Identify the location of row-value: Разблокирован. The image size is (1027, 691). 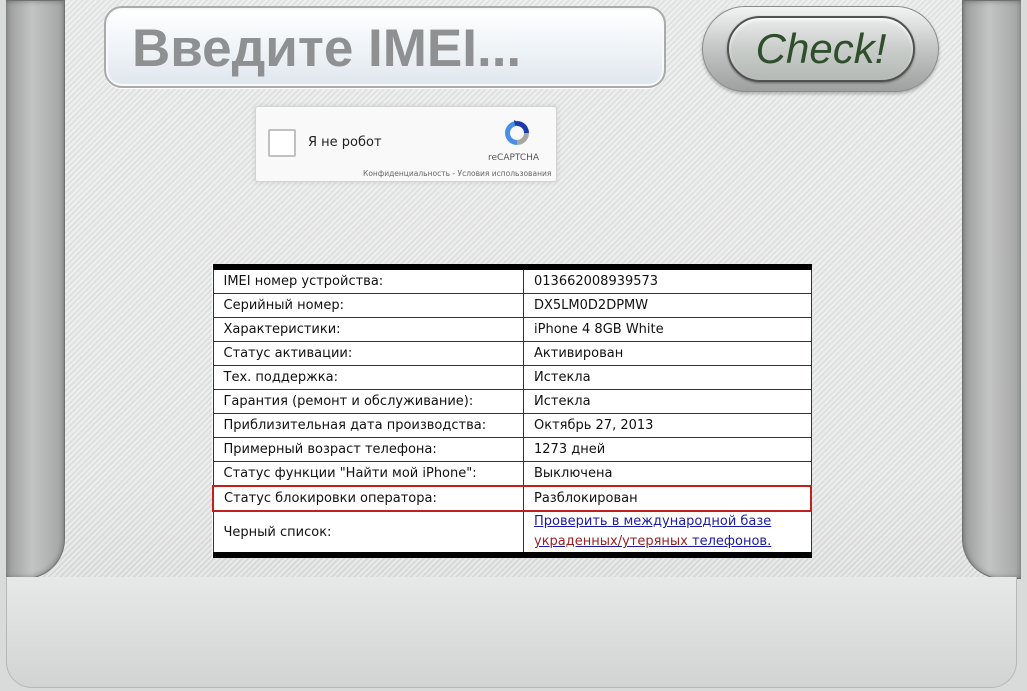
(667, 498).